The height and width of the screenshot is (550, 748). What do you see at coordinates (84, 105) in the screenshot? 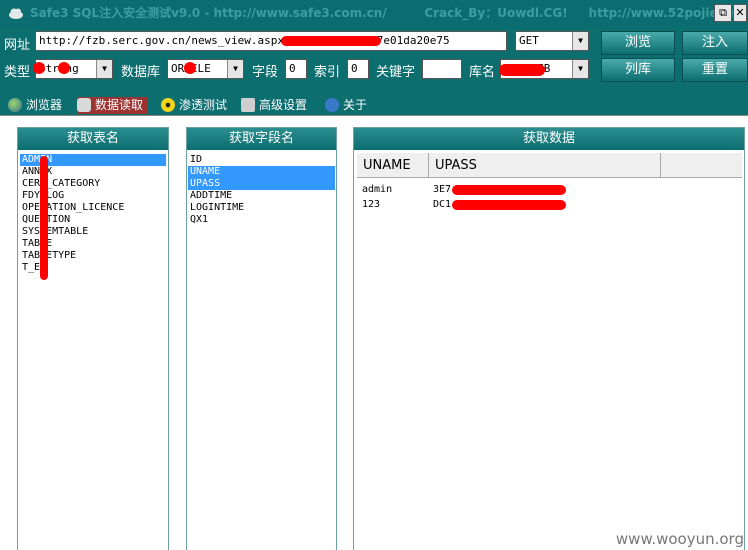
I see `database-icon` at bounding box center [84, 105].